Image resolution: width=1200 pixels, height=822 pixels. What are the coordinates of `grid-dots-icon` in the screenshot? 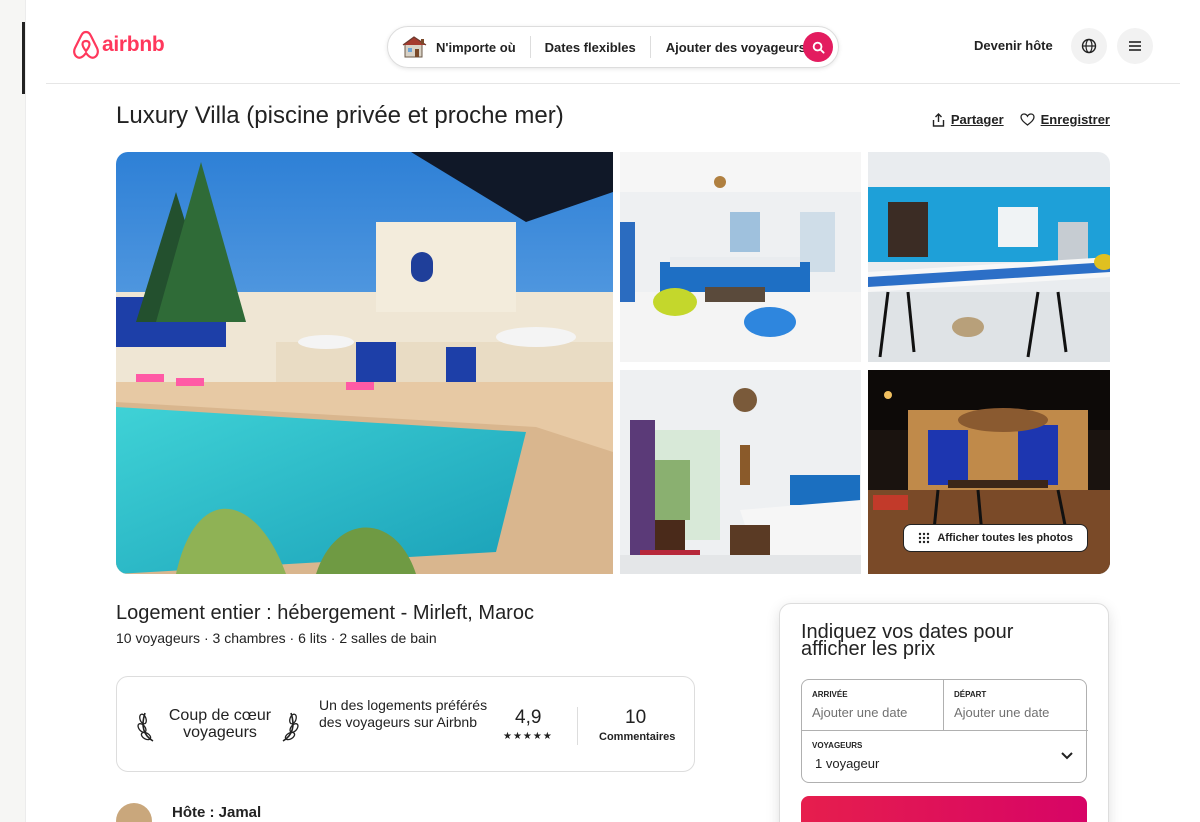 It's located at (924, 538).